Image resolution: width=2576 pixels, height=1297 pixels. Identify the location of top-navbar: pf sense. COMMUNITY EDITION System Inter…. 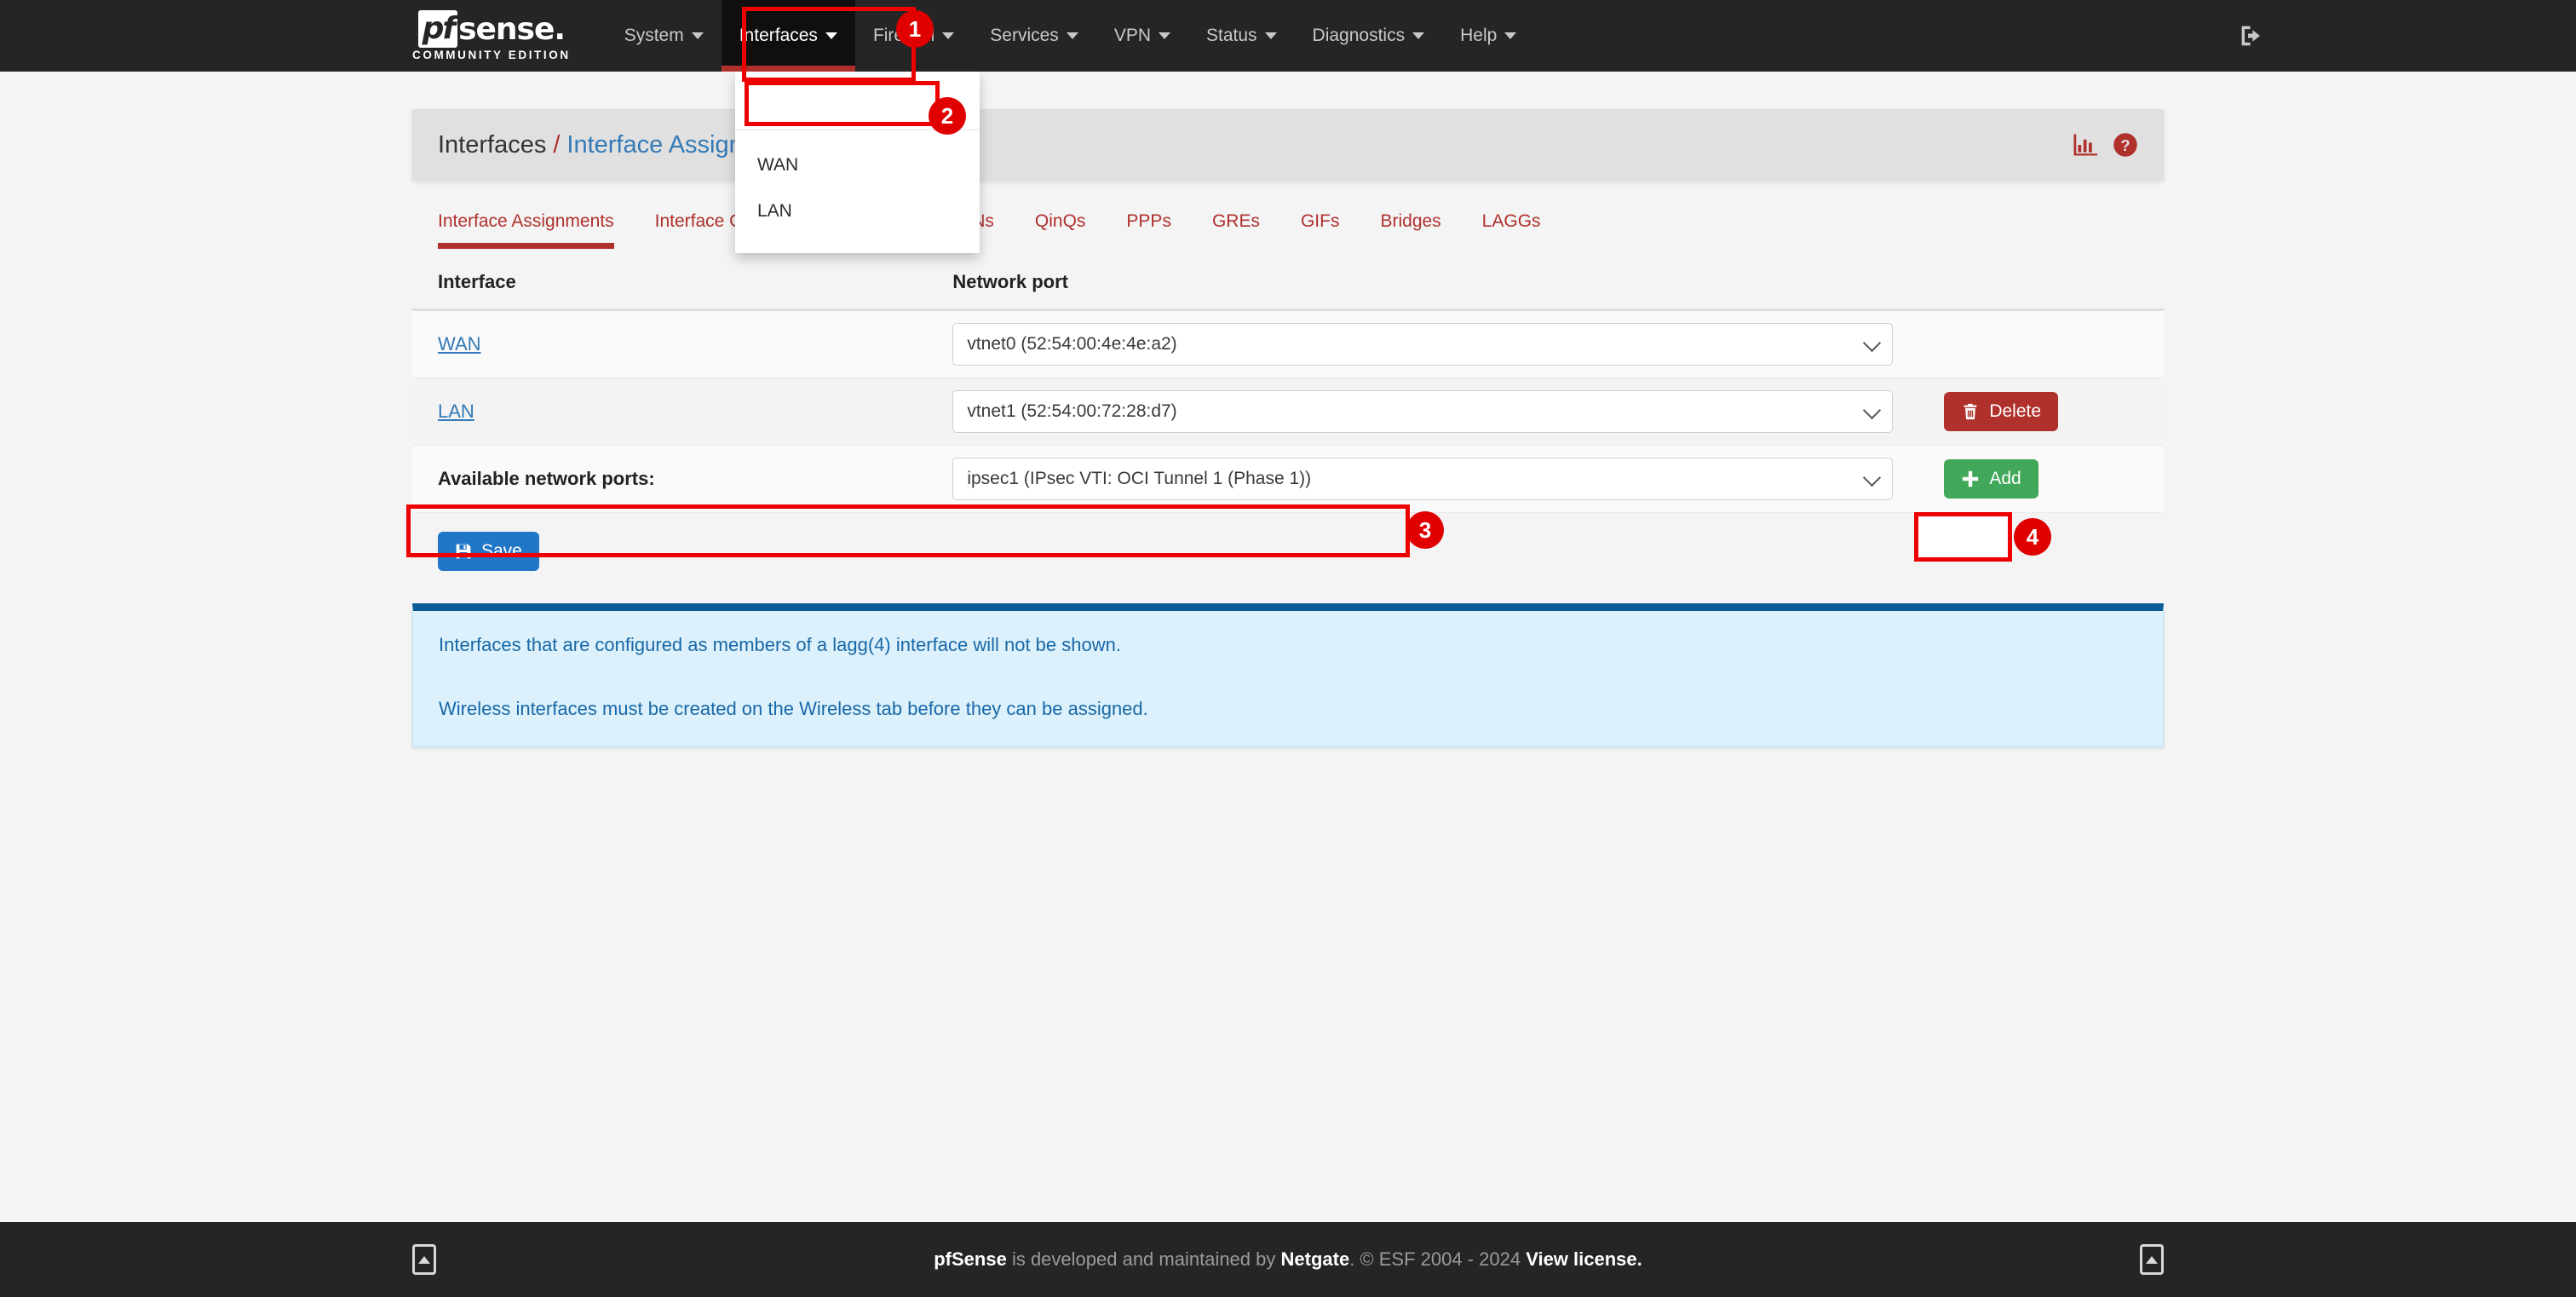
(1288, 36).